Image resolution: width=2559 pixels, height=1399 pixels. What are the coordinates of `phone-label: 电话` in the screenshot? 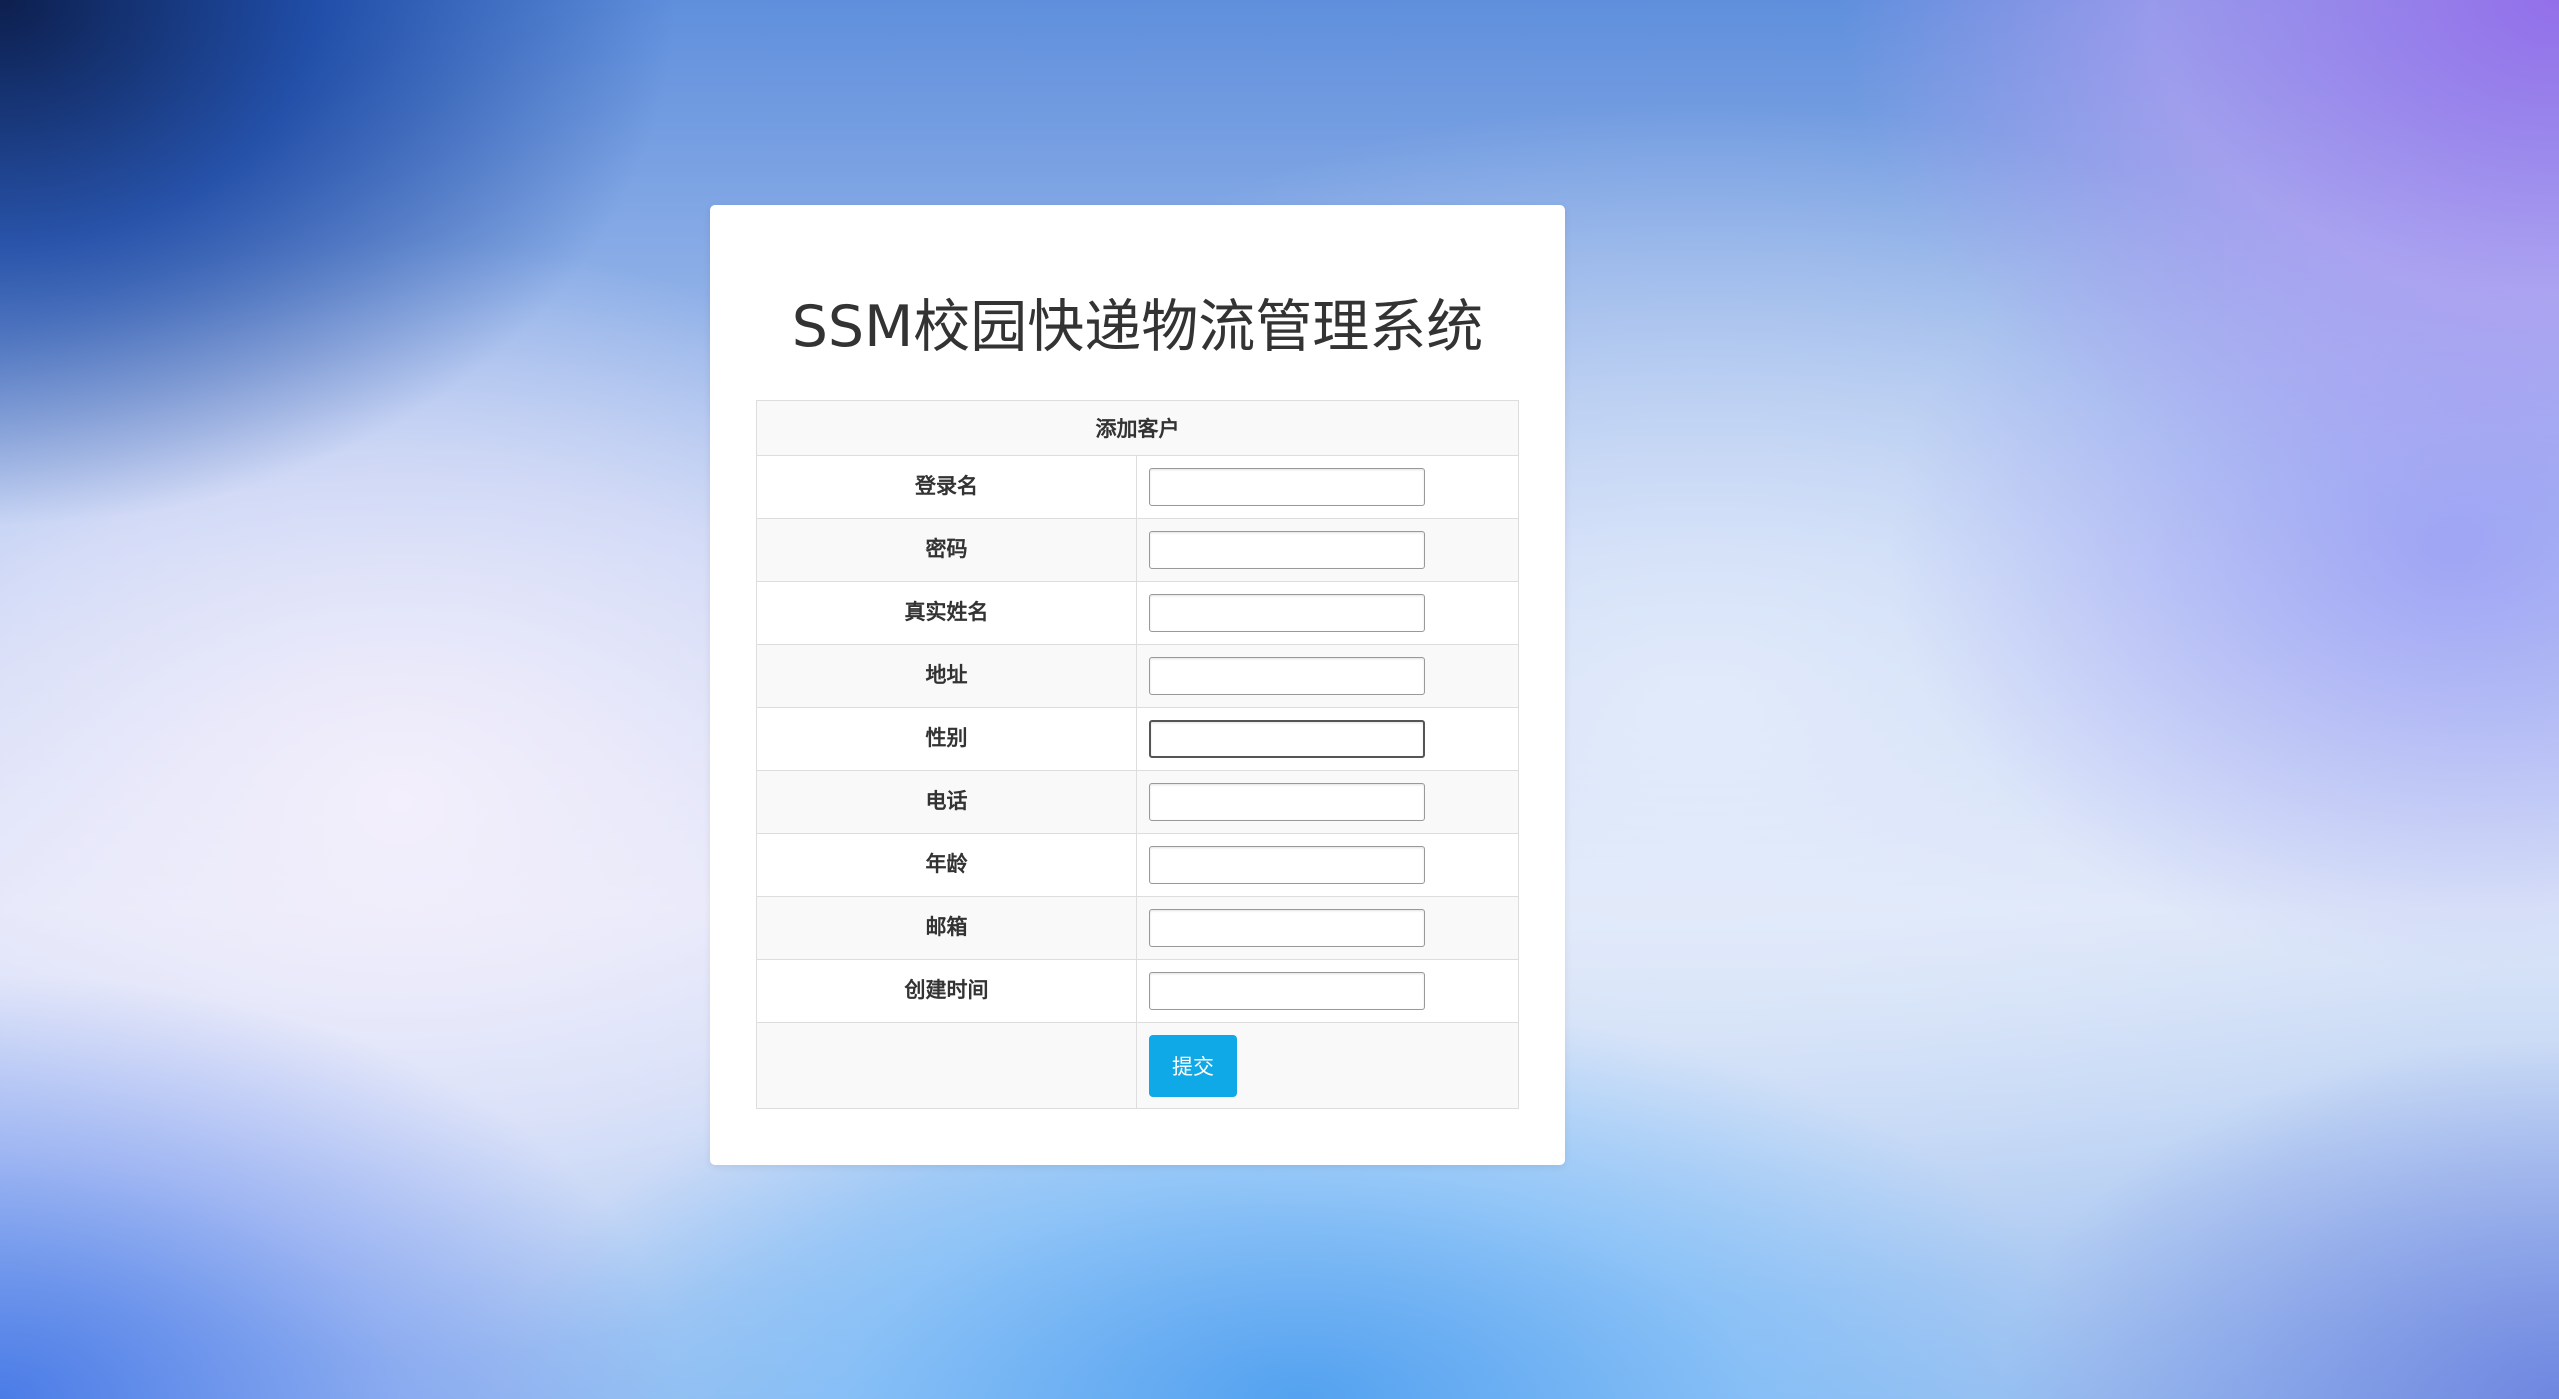 It's located at (946, 802).